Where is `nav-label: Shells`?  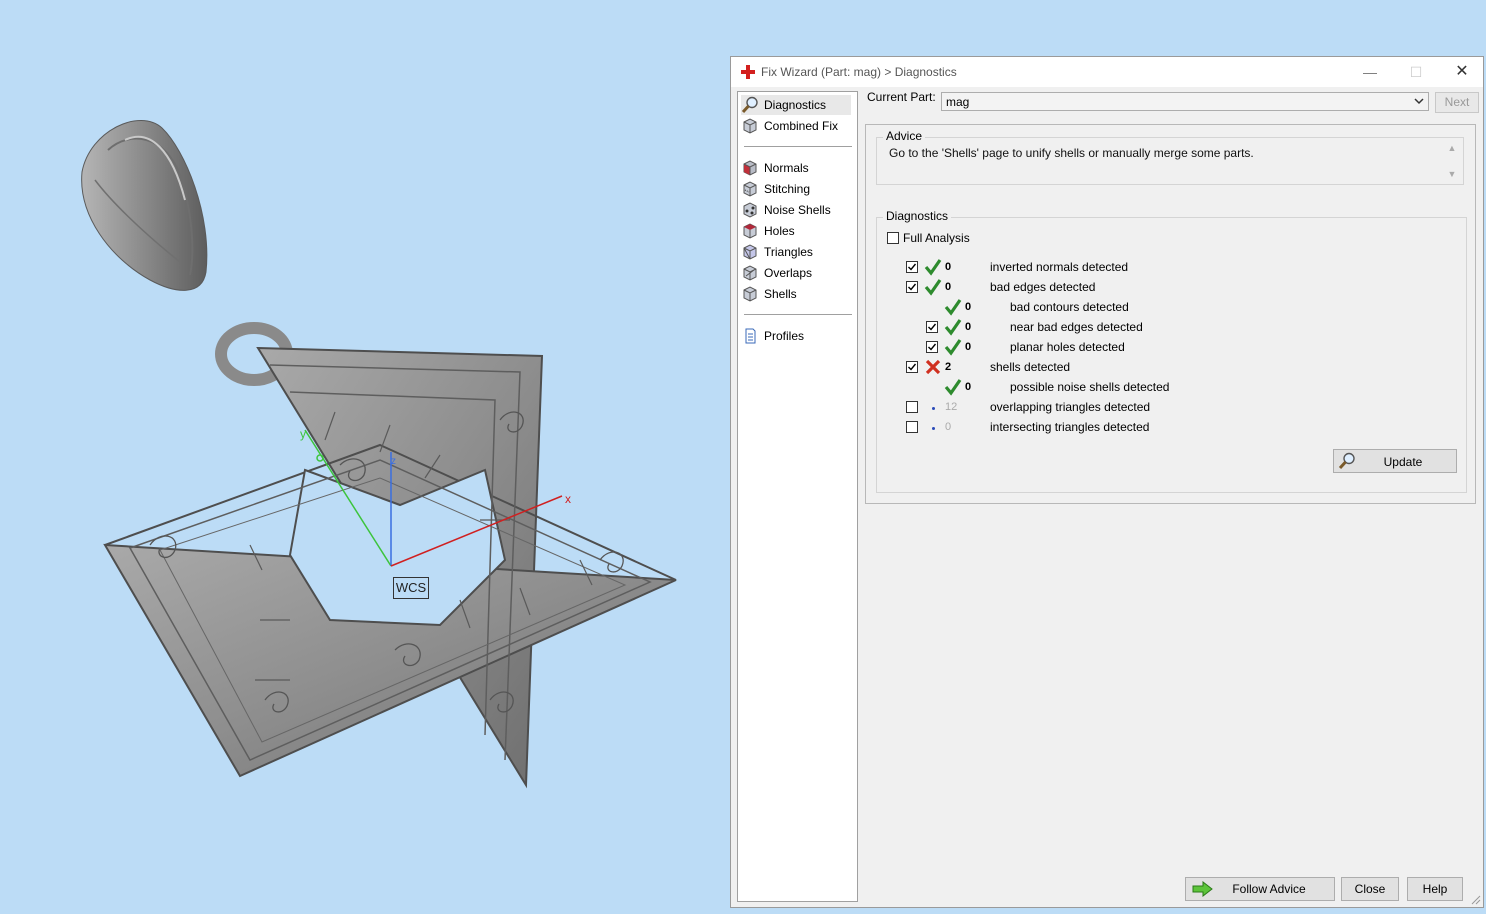
nav-label: Shells is located at coordinates (780, 294).